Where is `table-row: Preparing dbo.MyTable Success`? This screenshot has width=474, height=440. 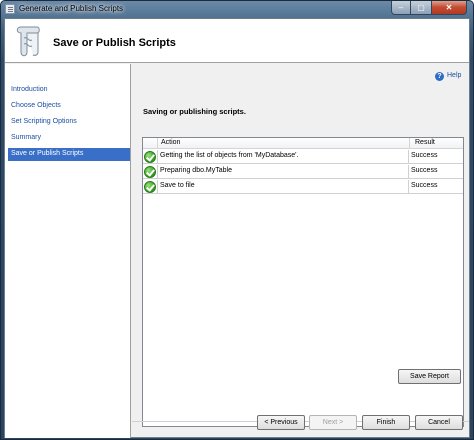 table-row: Preparing dbo.MyTable Success is located at coordinates (303, 172).